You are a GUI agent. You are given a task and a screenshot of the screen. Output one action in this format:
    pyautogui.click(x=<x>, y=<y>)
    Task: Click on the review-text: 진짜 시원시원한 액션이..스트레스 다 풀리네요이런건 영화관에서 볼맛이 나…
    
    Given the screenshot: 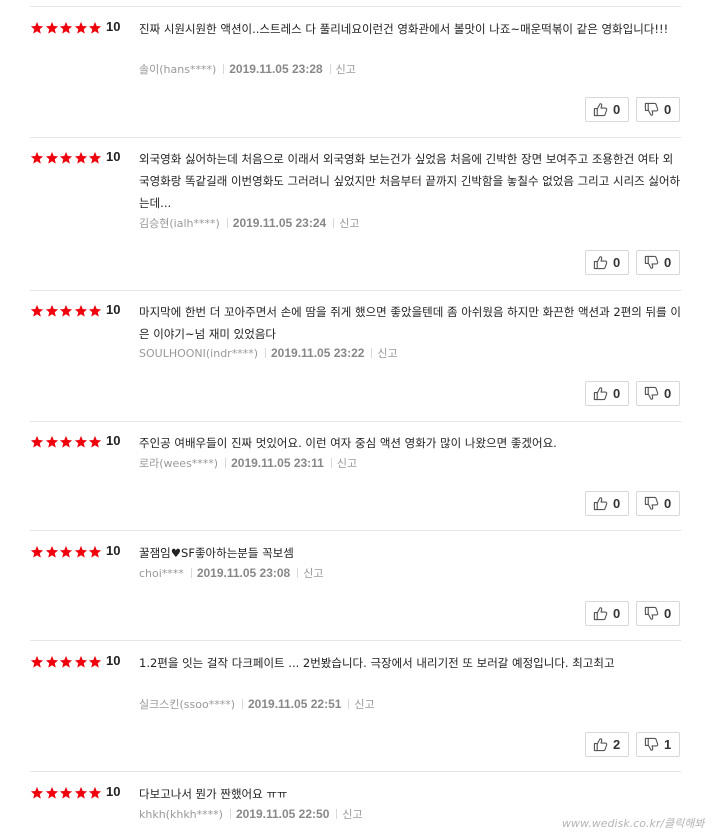 What is the action you would take?
    pyautogui.click(x=404, y=29)
    